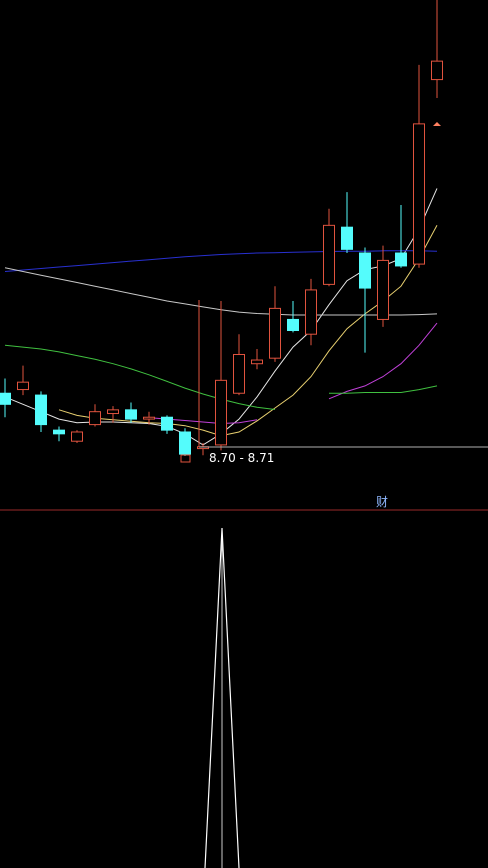  Describe the element at coordinates (185, 458) in the screenshot. I see `low-marker-box` at that location.